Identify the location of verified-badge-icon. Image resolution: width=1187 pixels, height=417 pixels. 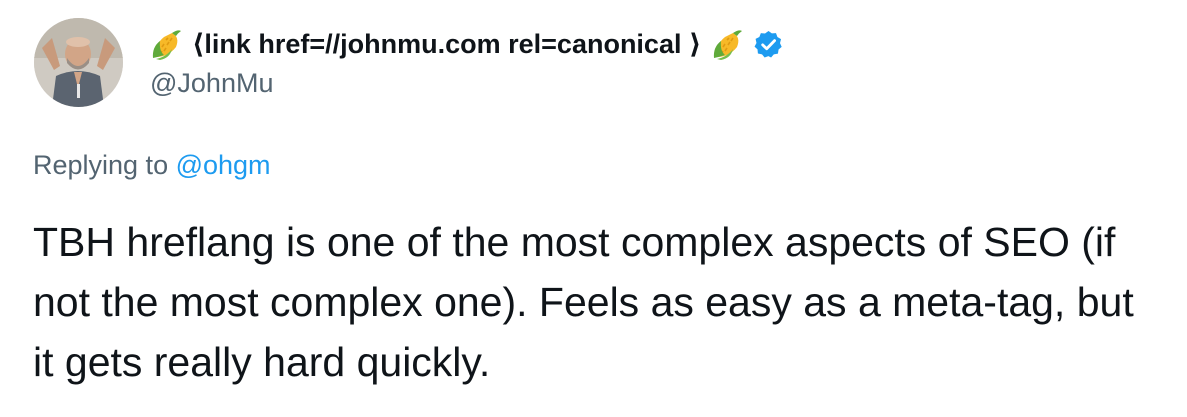
(768, 44).